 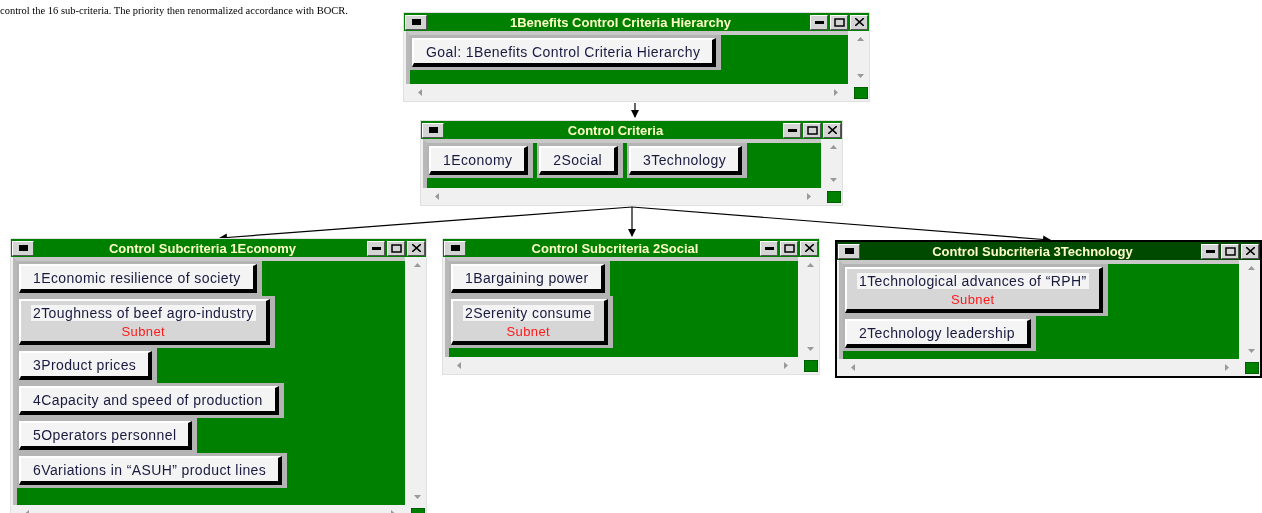 What do you see at coordinates (620, 22) in the screenshot?
I see `window-title: 1Benefits Control Criteria Hierarchy` at bounding box center [620, 22].